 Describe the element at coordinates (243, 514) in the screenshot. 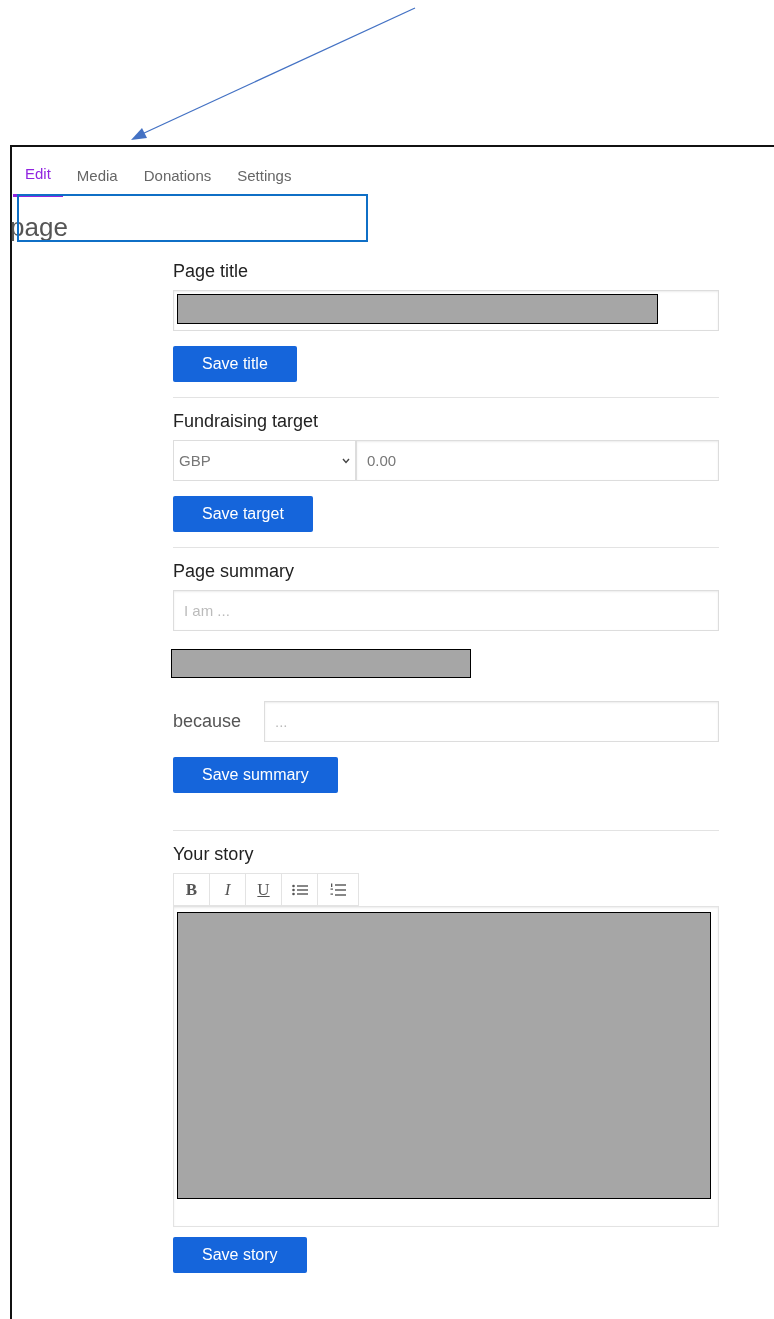

I see `save-target-button: Save target` at that location.